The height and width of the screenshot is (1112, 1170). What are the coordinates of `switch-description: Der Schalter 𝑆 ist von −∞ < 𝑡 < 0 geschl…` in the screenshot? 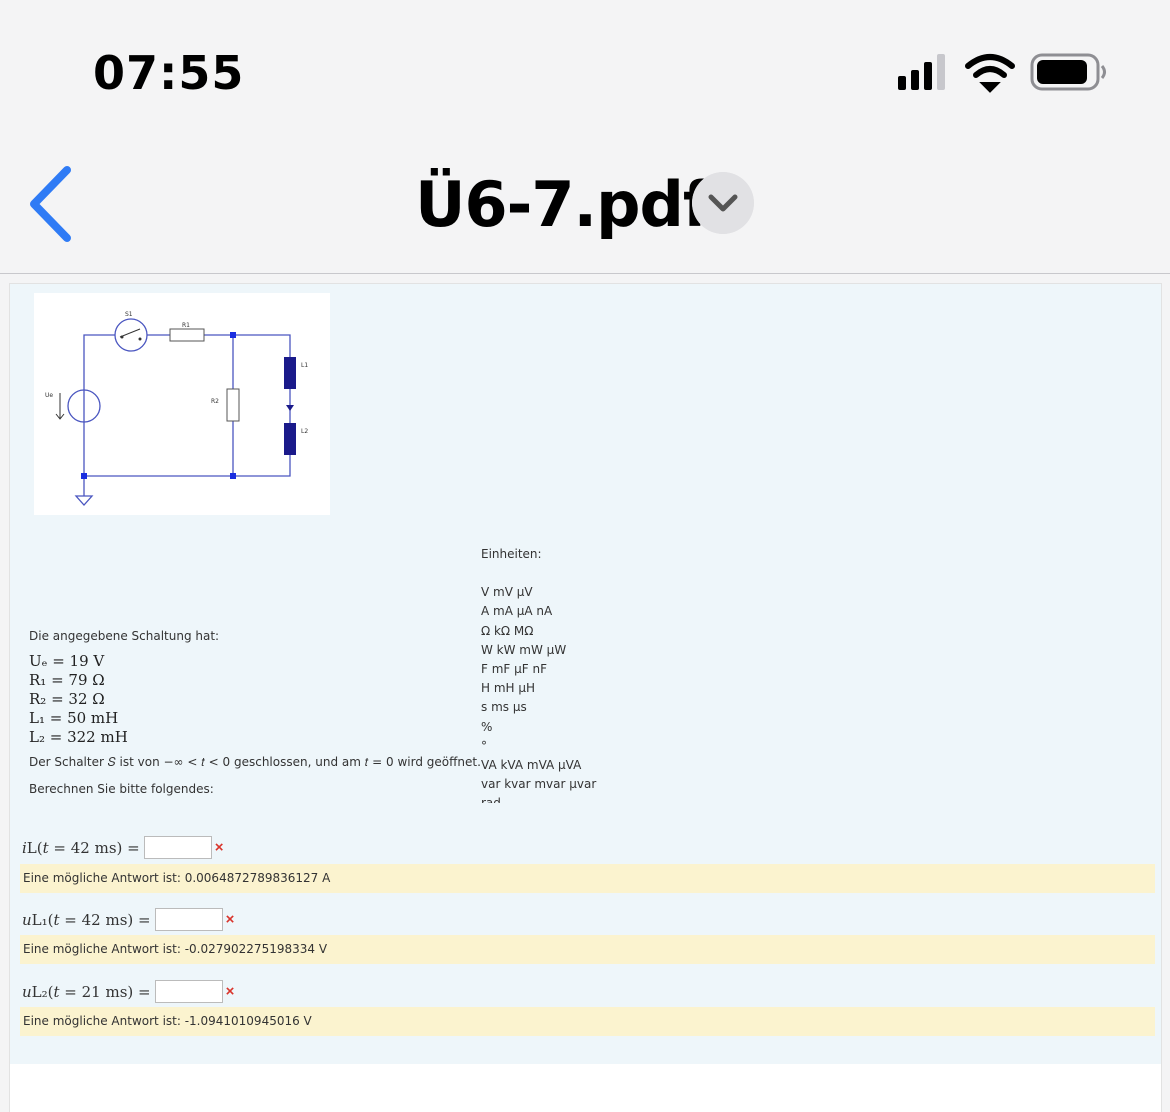 It's located at (255, 762).